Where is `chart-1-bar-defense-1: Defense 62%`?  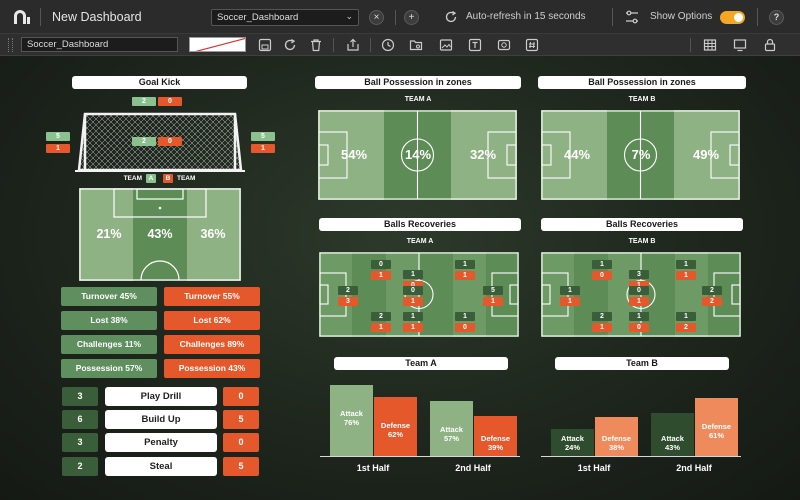 chart-1-bar-defense-1: Defense 62% is located at coordinates (395, 426).